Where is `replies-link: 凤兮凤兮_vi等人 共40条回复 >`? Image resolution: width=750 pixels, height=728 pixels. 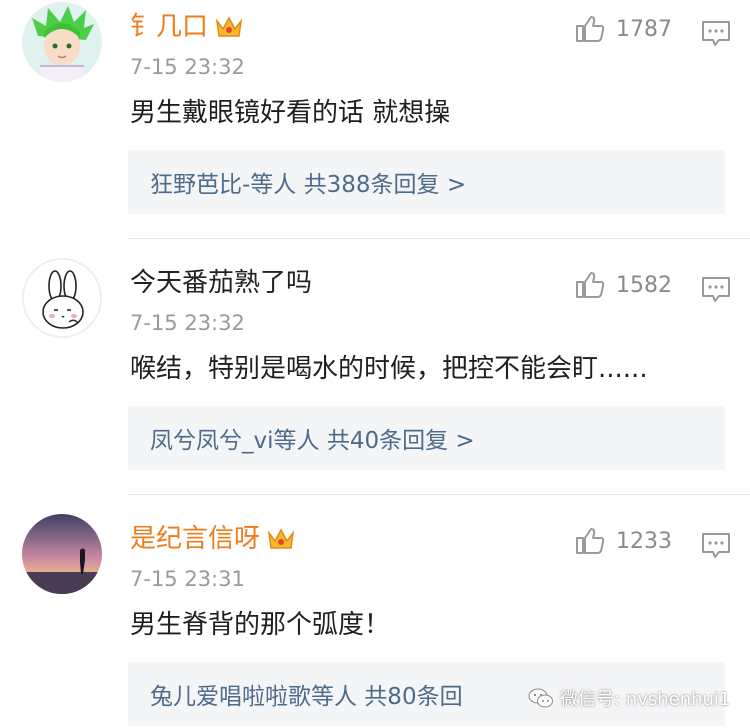 replies-link: 凤兮凤兮_vi等人 共40条回复 > is located at coordinates (426, 438).